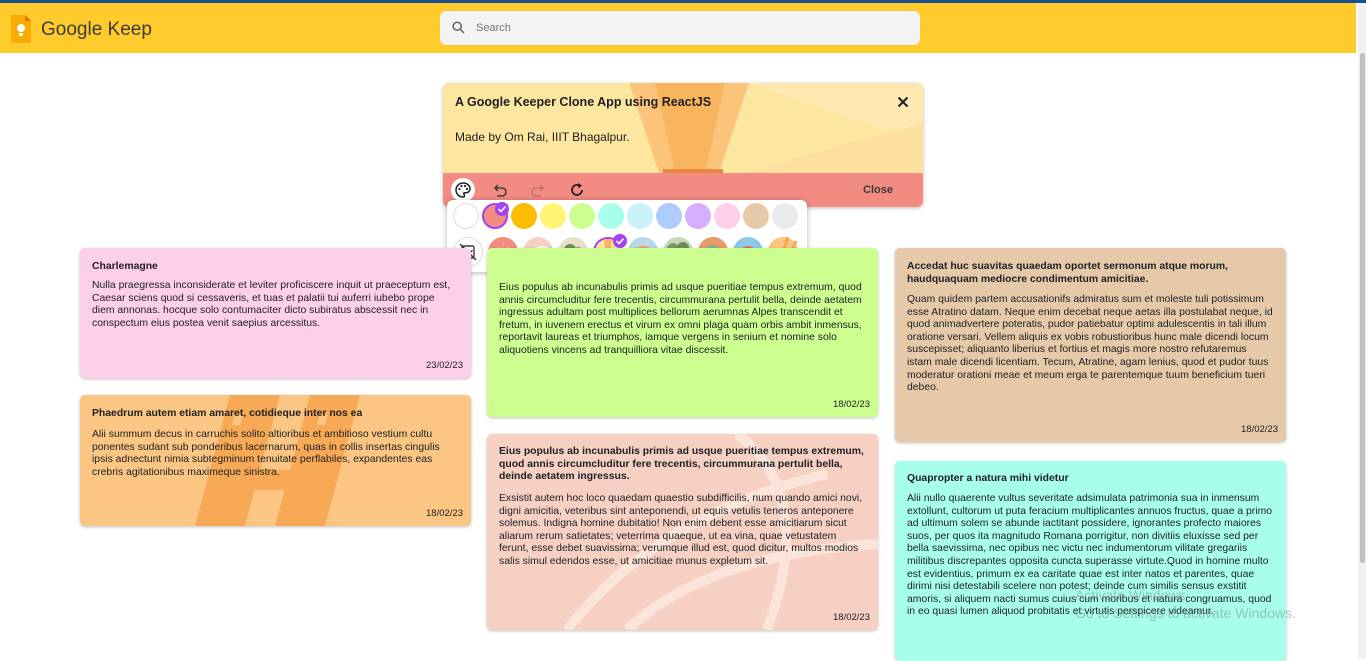  I want to click on keep-logo-icon, so click(21, 29).